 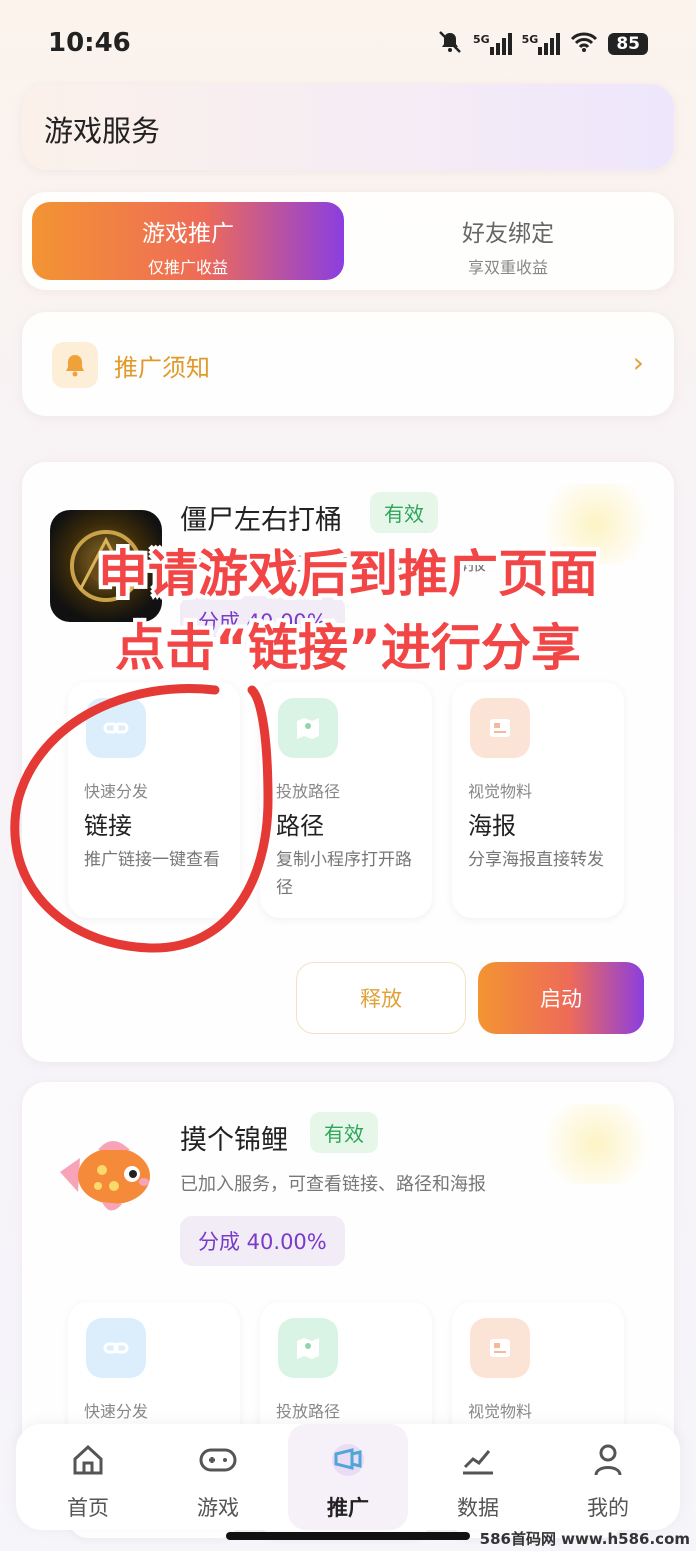 What do you see at coordinates (608, 1460) in the screenshot?
I see `user-icon` at bounding box center [608, 1460].